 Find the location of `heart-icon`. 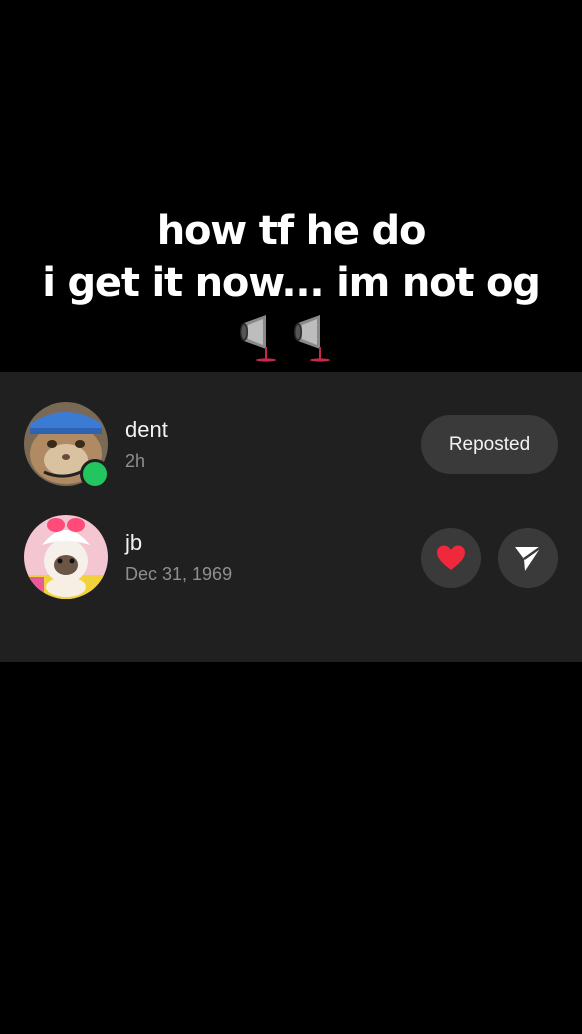

heart-icon is located at coordinates (451, 557).